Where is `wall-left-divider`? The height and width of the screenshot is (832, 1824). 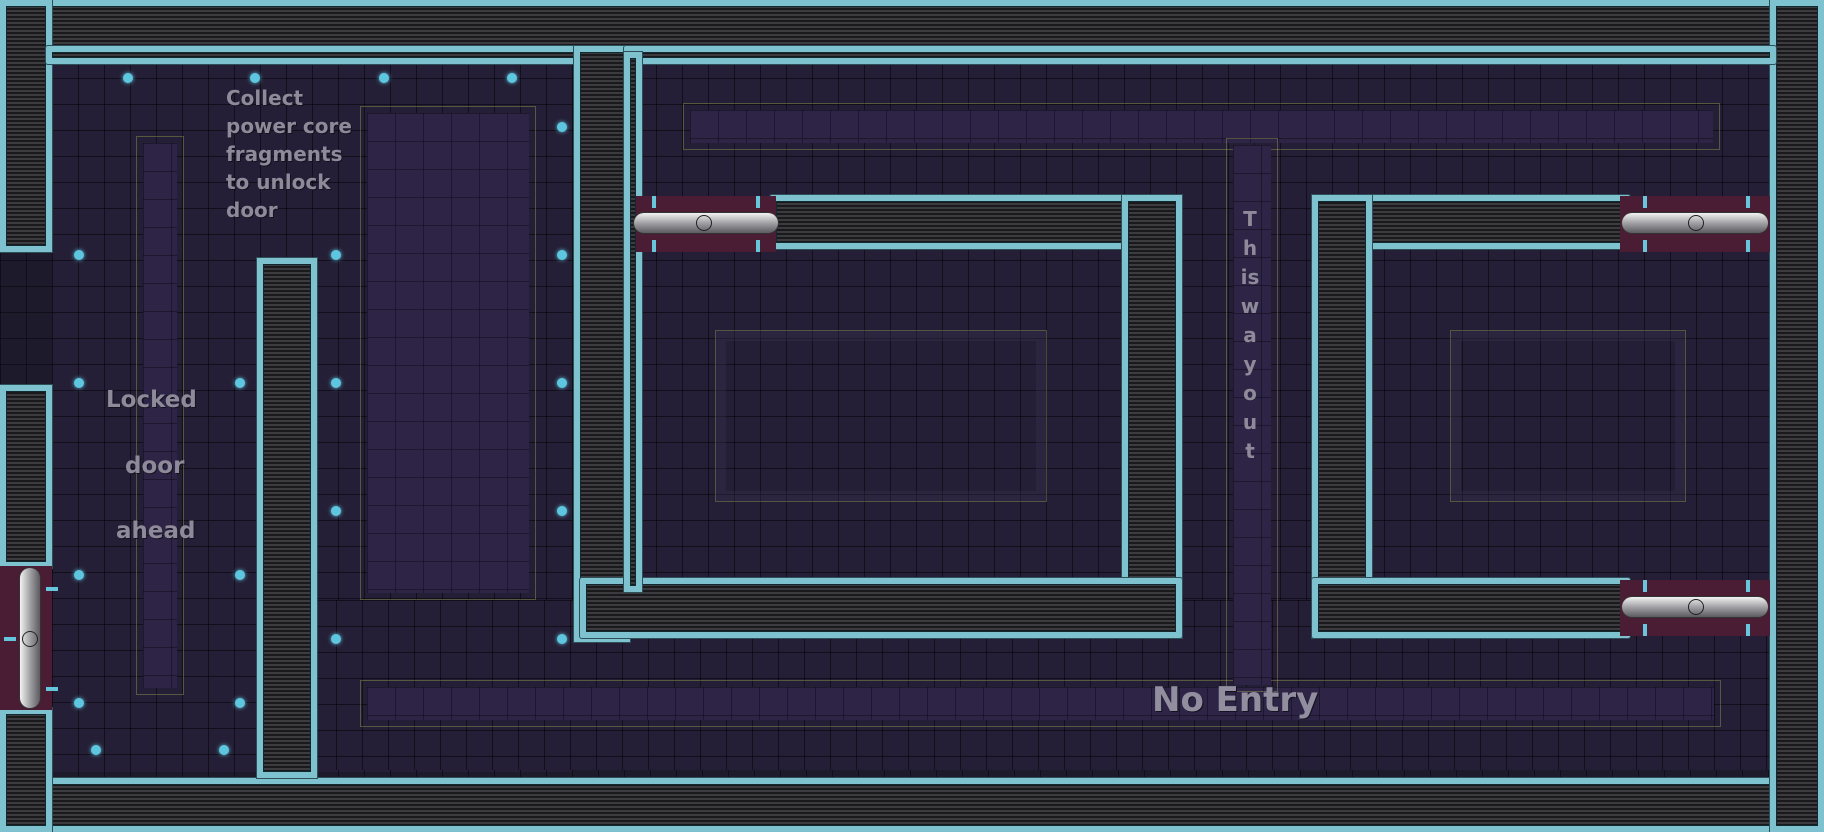 wall-left-divider is located at coordinates (287, 518).